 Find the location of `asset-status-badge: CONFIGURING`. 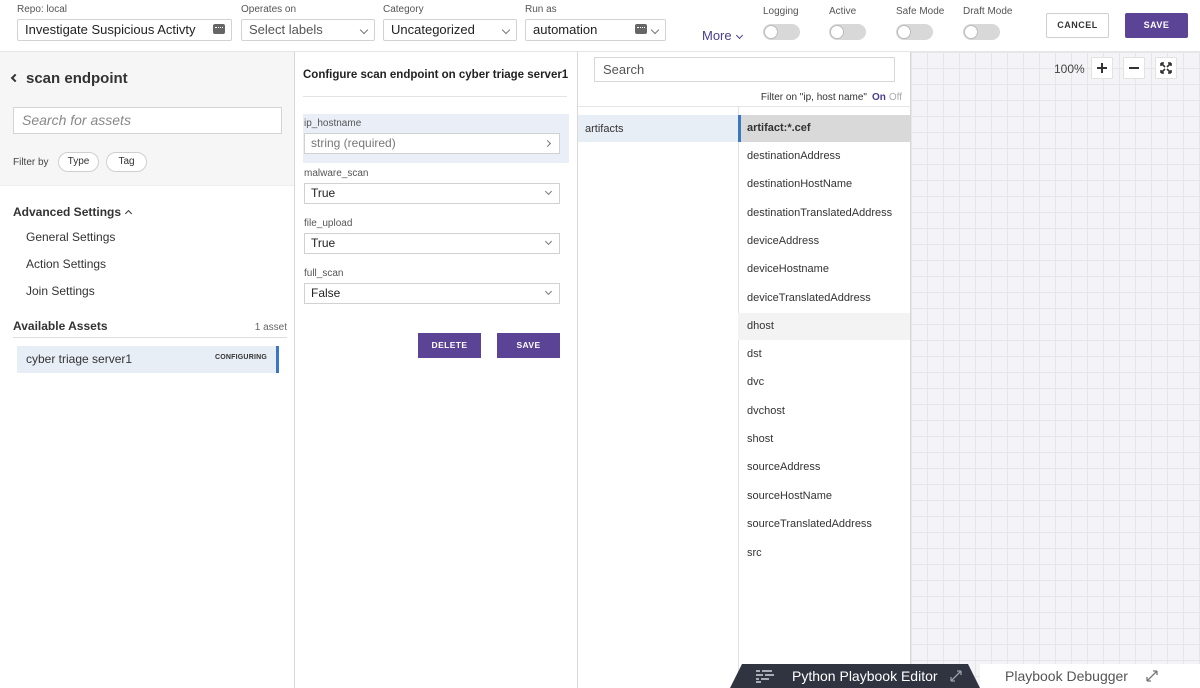

asset-status-badge: CONFIGURING is located at coordinates (241, 357).